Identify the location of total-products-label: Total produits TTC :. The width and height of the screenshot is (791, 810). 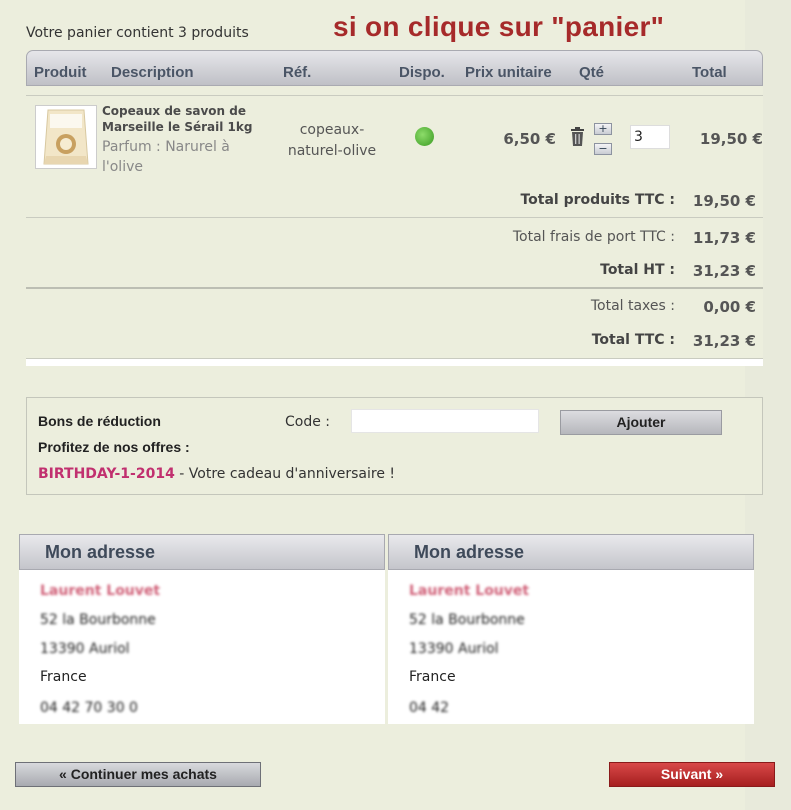
(597, 200).